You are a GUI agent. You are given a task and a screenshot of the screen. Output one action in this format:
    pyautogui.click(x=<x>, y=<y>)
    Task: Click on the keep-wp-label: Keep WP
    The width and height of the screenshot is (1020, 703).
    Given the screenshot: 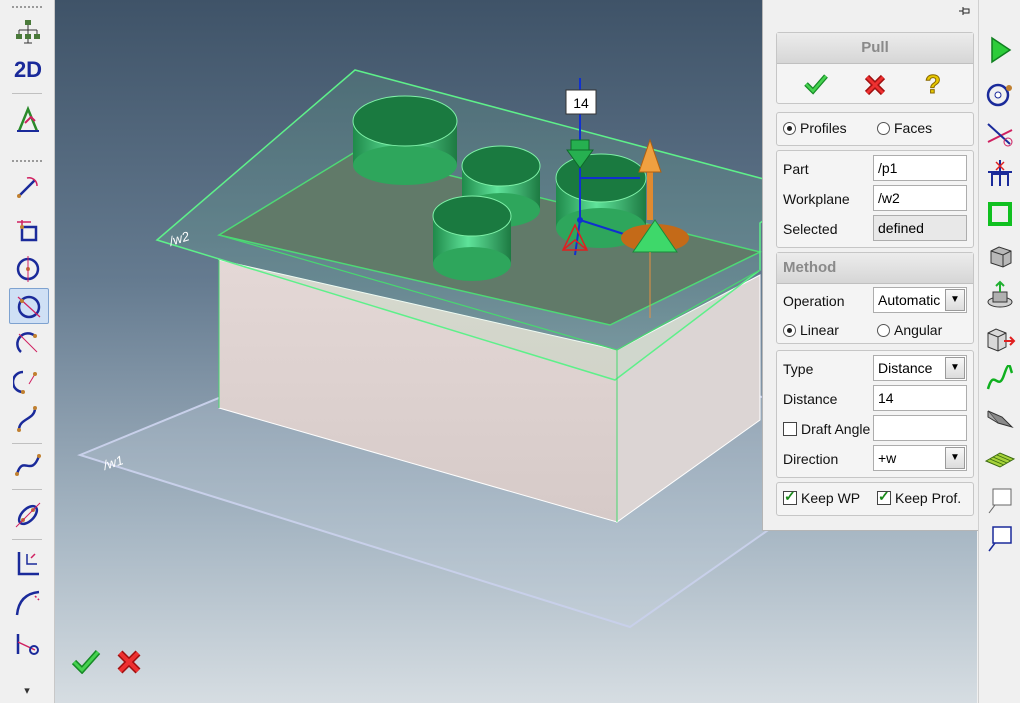 What is the action you would take?
    pyautogui.click(x=831, y=498)
    